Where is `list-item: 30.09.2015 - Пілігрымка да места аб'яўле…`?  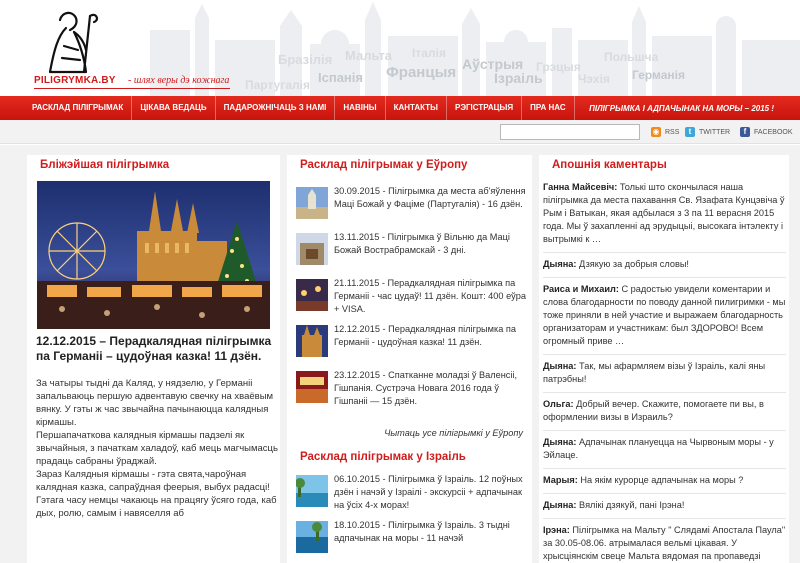
list-item: 30.09.2015 - Пілігрымка да места аб'яўле… is located at coordinates (411, 208).